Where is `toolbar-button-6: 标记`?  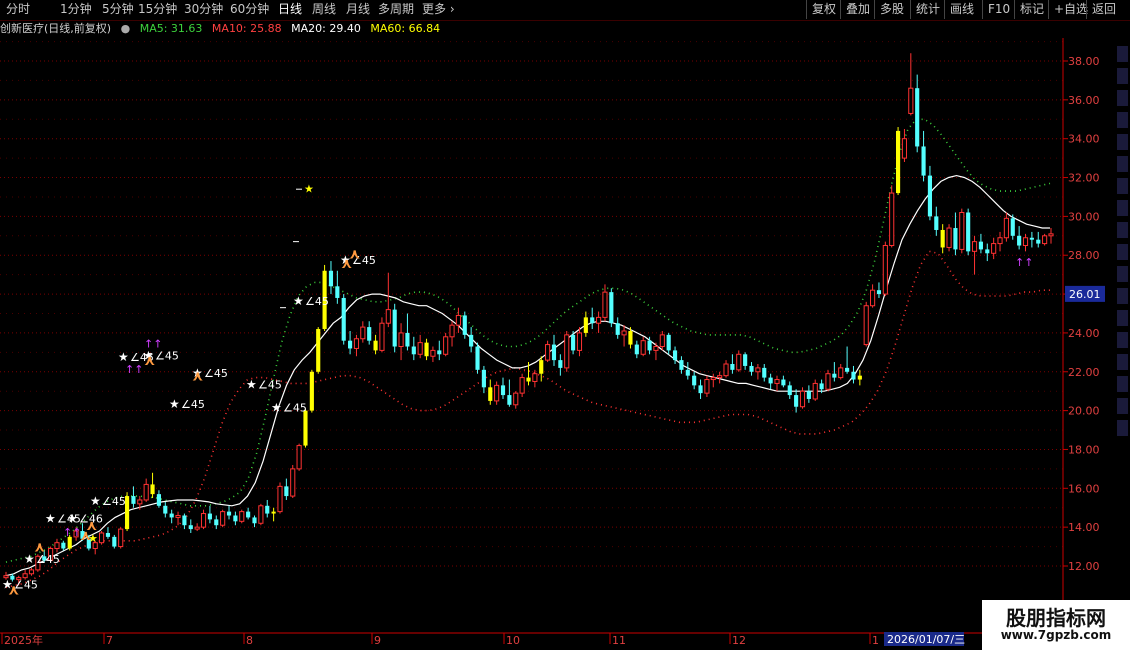 toolbar-button-6: 标记 is located at coordinates (1031, 9).